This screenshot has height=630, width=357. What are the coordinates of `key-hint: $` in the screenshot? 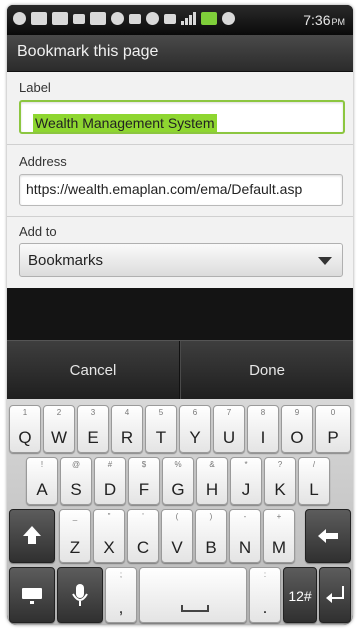 It's located at (144, 464).